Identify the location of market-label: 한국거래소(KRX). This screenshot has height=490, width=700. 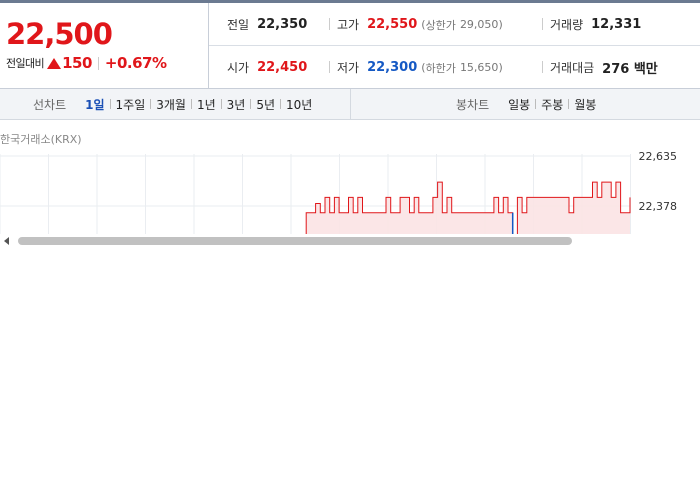
(41, 139).